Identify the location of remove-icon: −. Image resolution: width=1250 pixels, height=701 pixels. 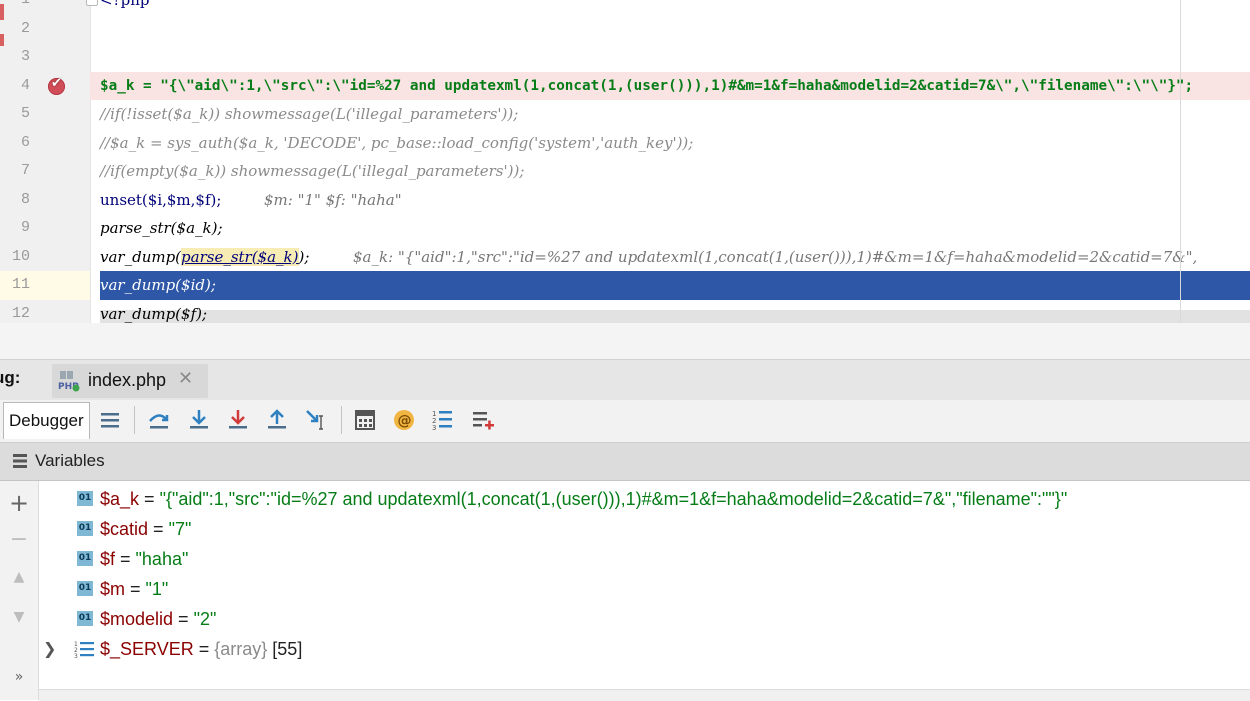
(19, 539).